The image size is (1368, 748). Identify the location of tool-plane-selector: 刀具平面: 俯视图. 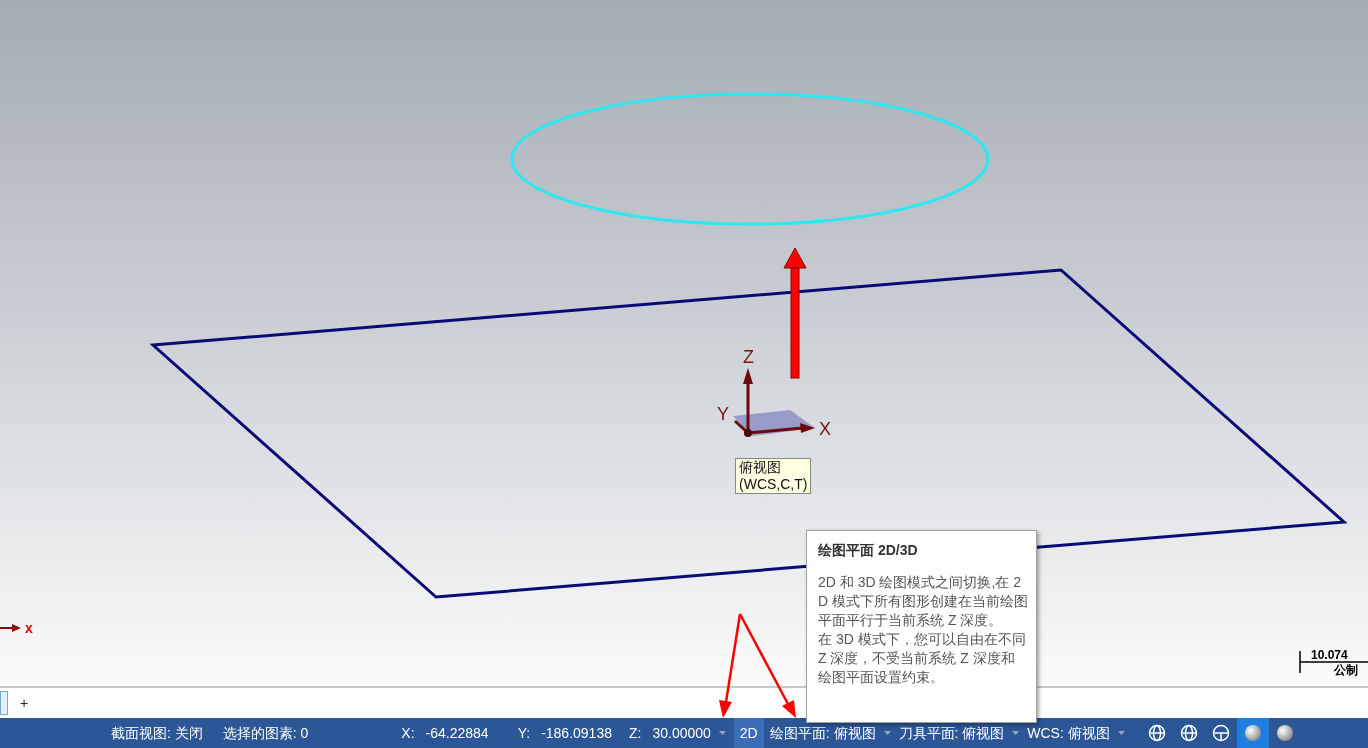
(951, 733).